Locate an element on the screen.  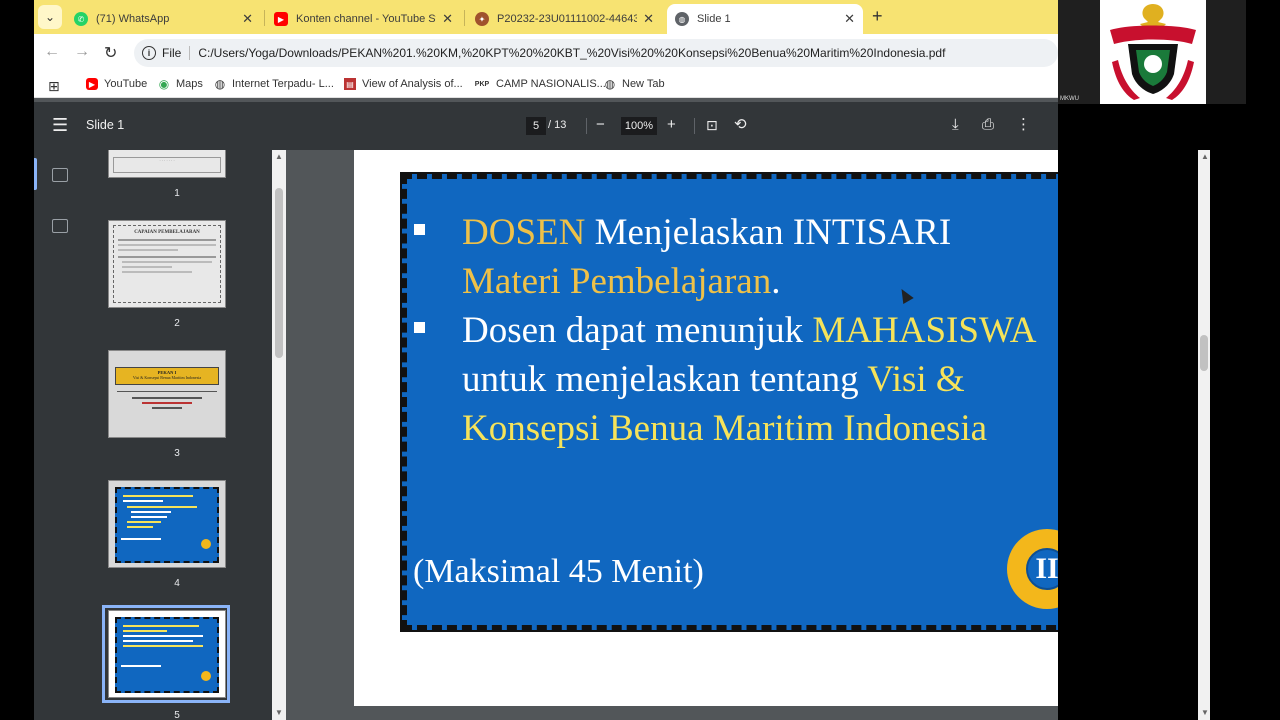
thumbnail-page-1: · · · · · · · is located at coordinates (167, 164).